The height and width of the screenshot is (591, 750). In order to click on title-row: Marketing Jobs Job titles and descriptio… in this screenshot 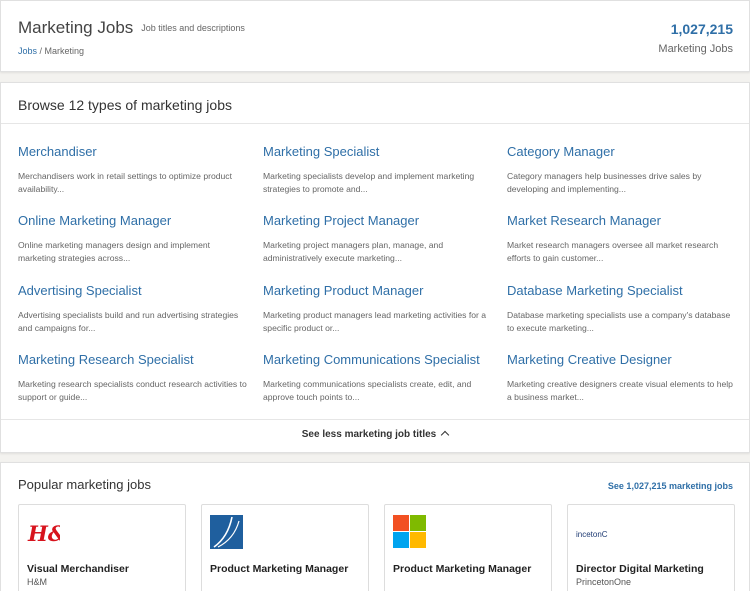, I will do `click(131, 28)`.